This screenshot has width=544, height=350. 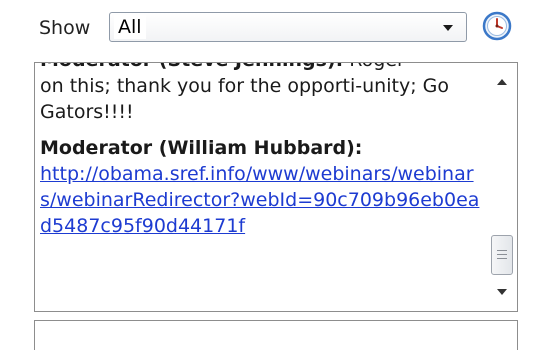 What do you see at coordinates (288, 27) in the screenshot?
I see `show-filter-dropdown: All` at bounding box center [288, 27].